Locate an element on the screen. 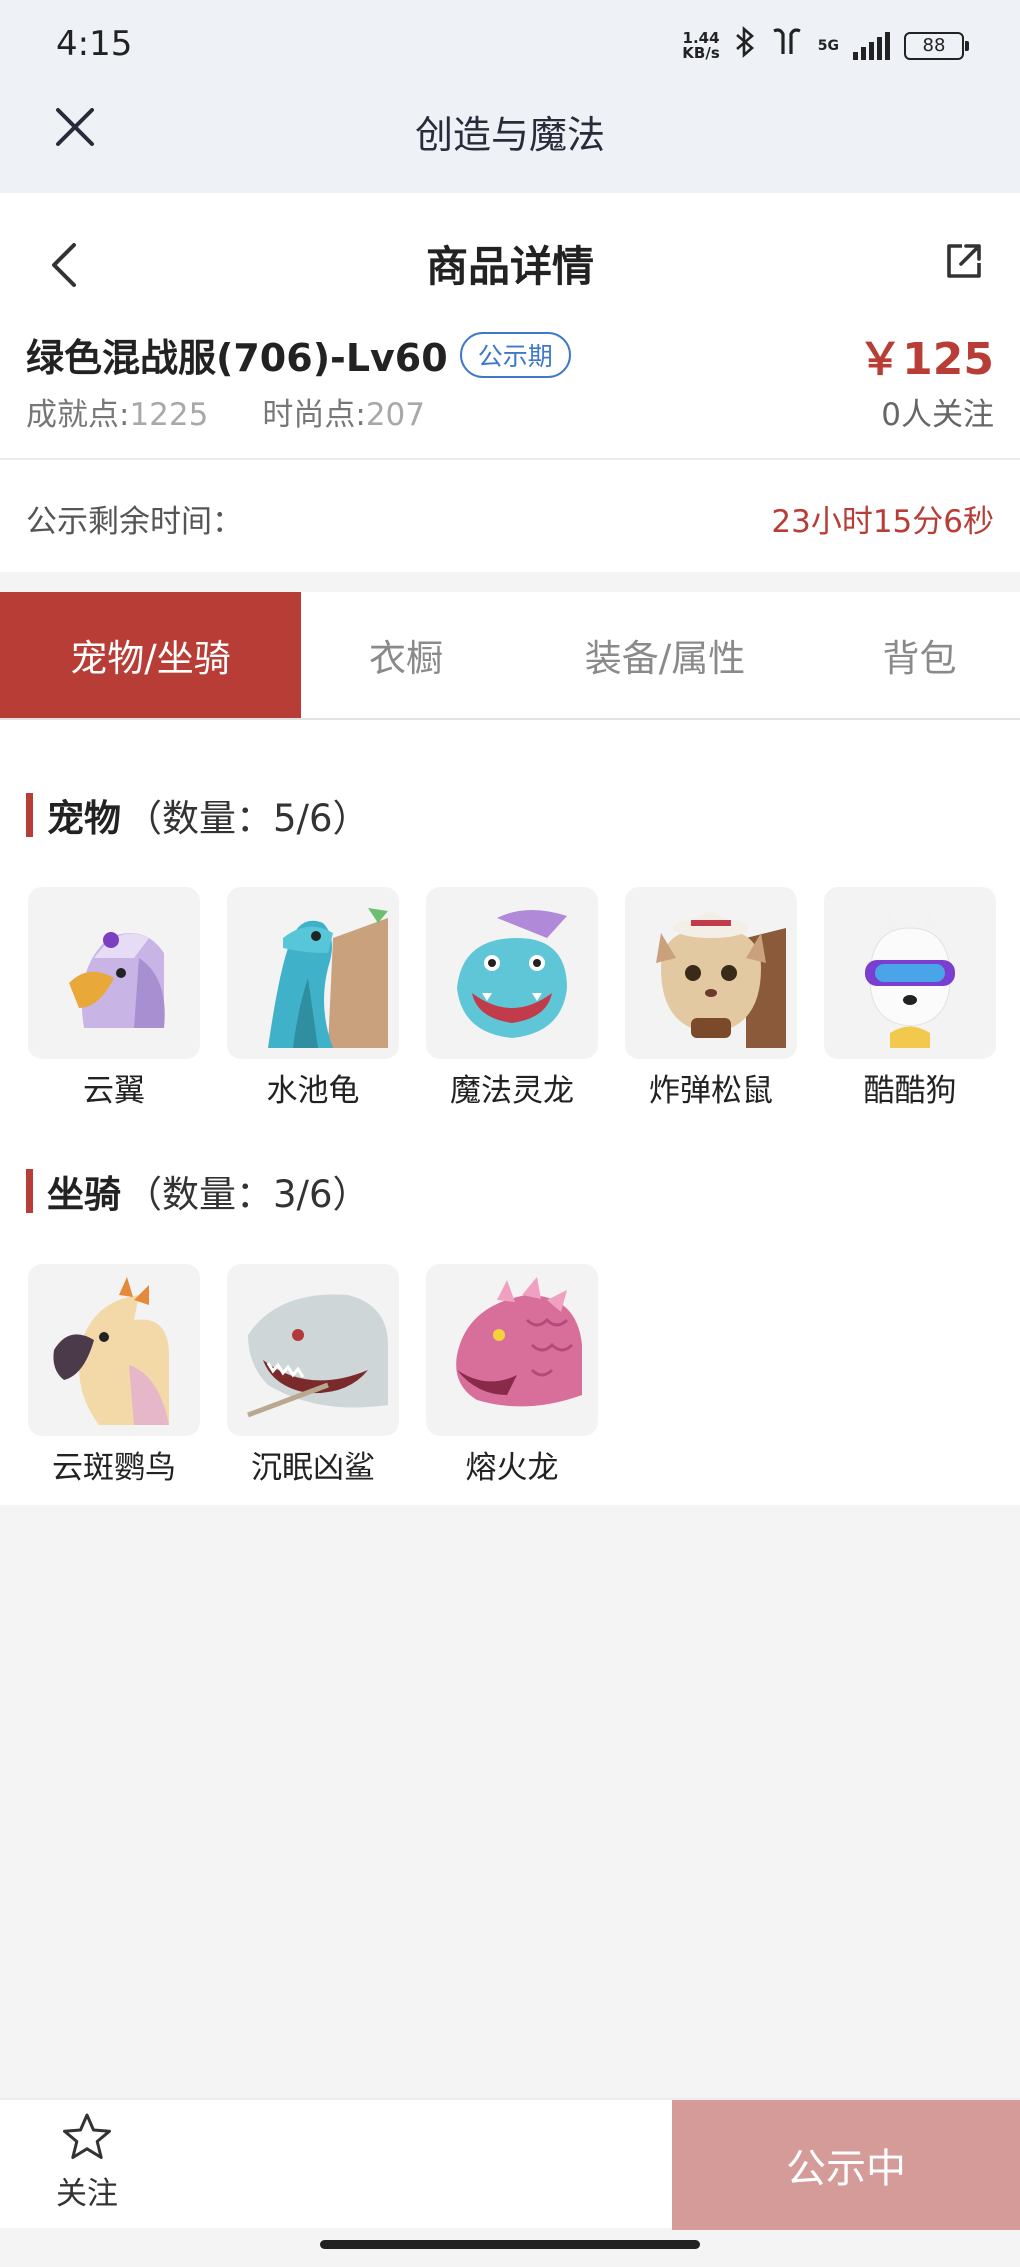  pet-item: 魔法灵龙 is located at coordinates (512, 998).